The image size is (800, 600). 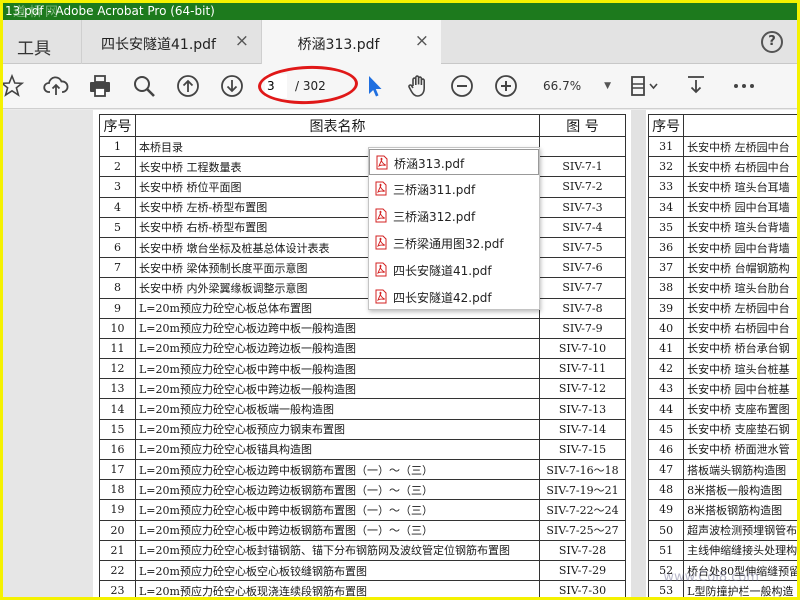 What do you see at coordinates (144, 86) in the screenshot?
I see `zoom-search-icon` at bounding box center [144, 86].